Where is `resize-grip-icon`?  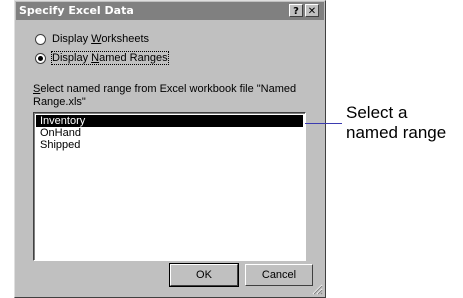 resize-grip-icon is located at coordinates (317, 289).